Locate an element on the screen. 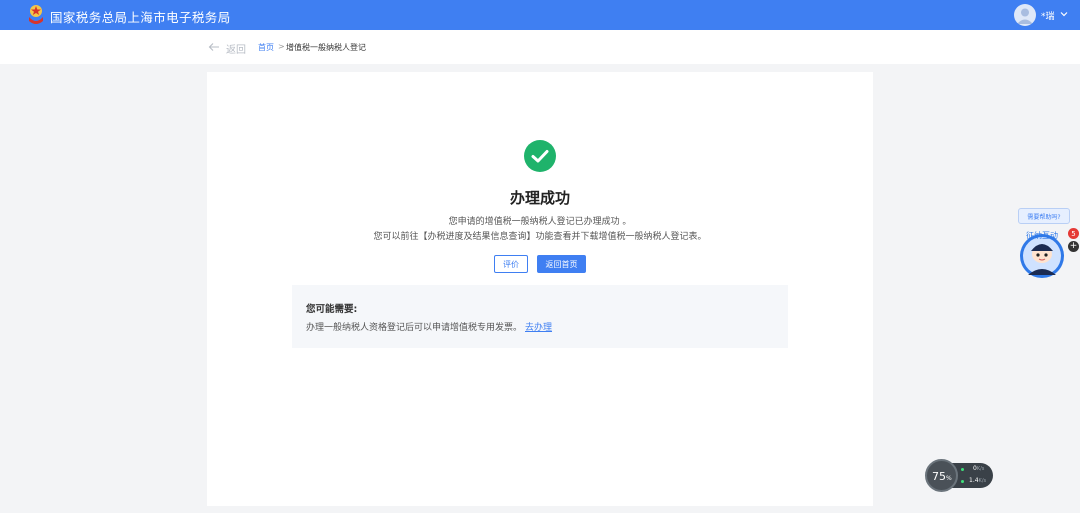  suggestion-text: 办理一般纳税人资格登记后可以申请增值税专用发票。 is located at coordinates (414, 328).